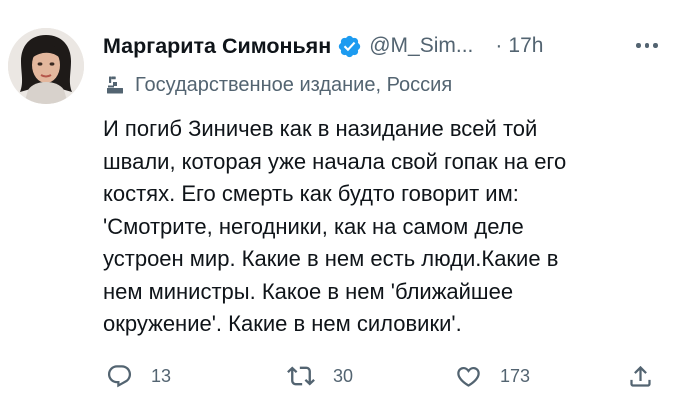 The width and height of the screenshot is (679, 419). I want to click on avatar-photo, so click(46, 66).